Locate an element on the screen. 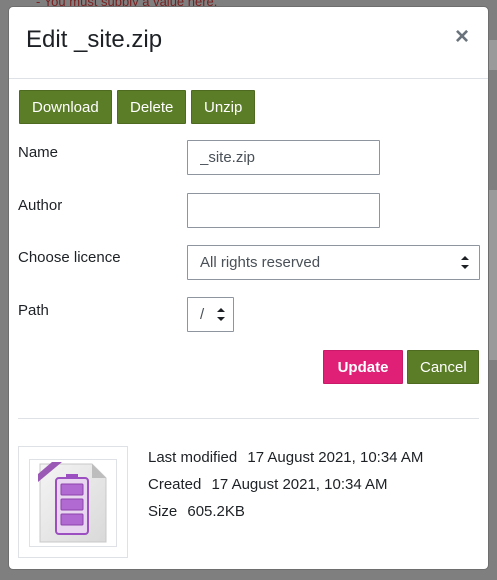 The height and width of the screenshot is (580, 497). name-input is located at coordinates (283, 157).